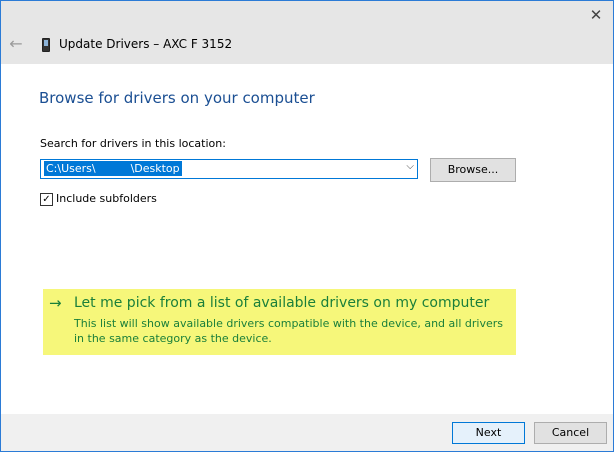 This screenshot has height=452, width=614. I want to click on driver-path-combobox: C:\Users\ \Desktop ⌵, so click(229, 169).